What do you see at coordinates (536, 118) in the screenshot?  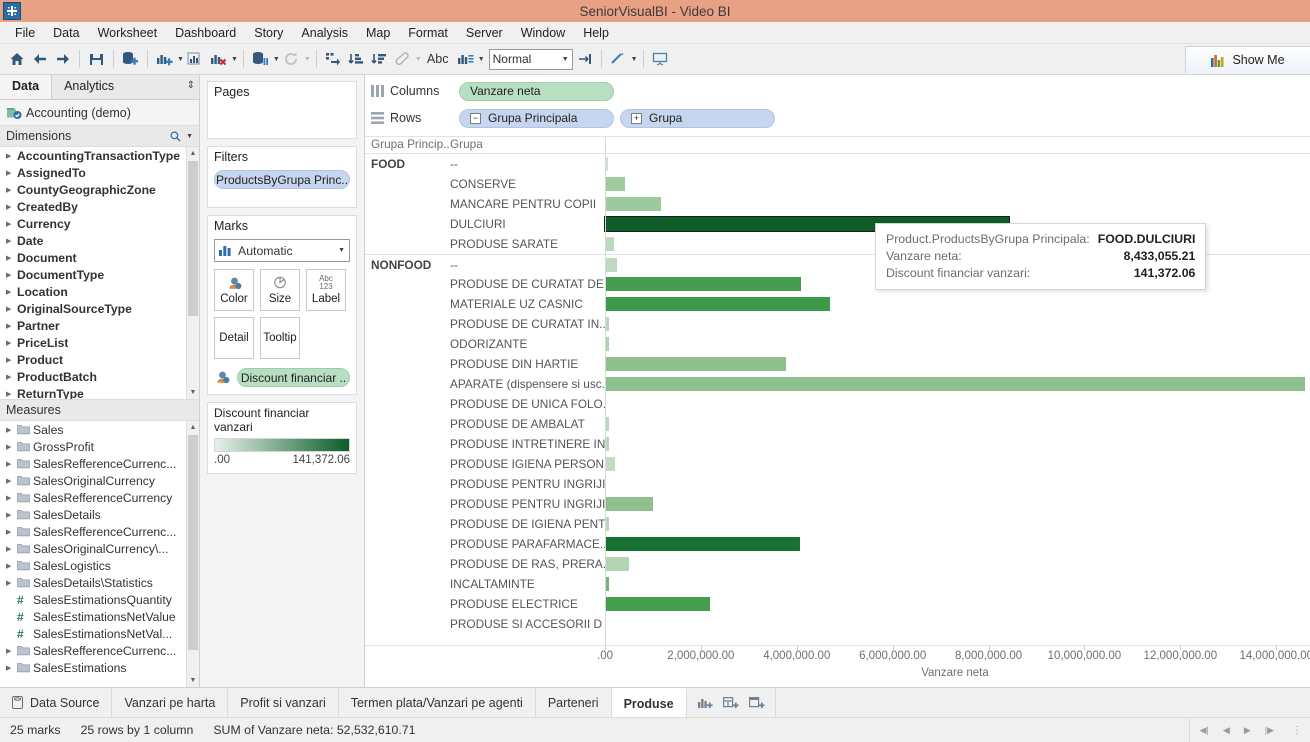 I see `rows-pill-grupa-principala: − Grupa Principala` at bounding box center [536, 118].